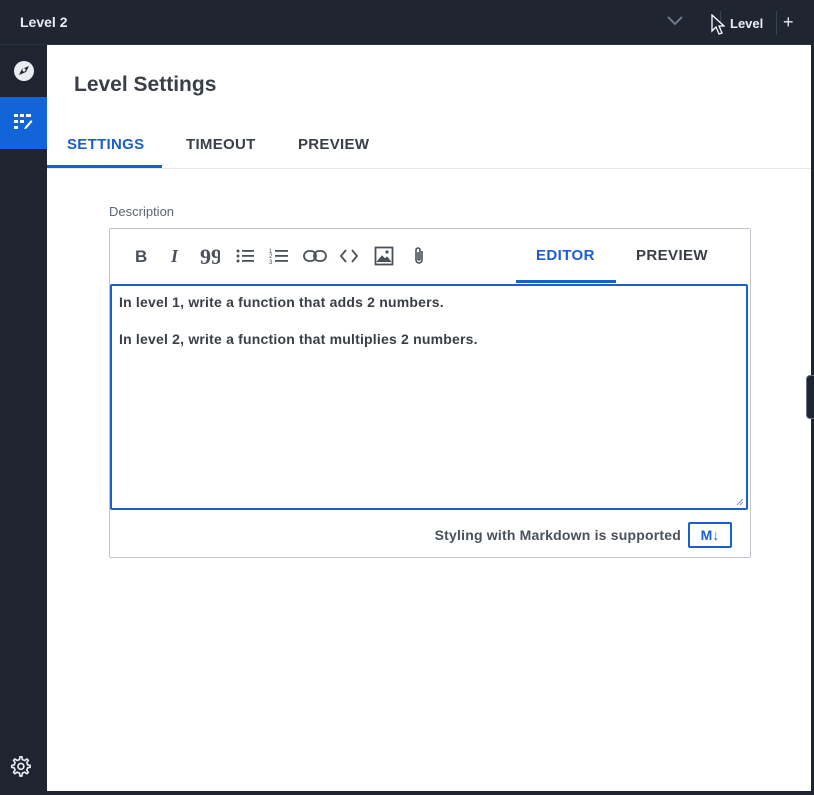 The height and width of the screenshot is (795, 814). I want to click on svg-text: B, so click(141, 256).